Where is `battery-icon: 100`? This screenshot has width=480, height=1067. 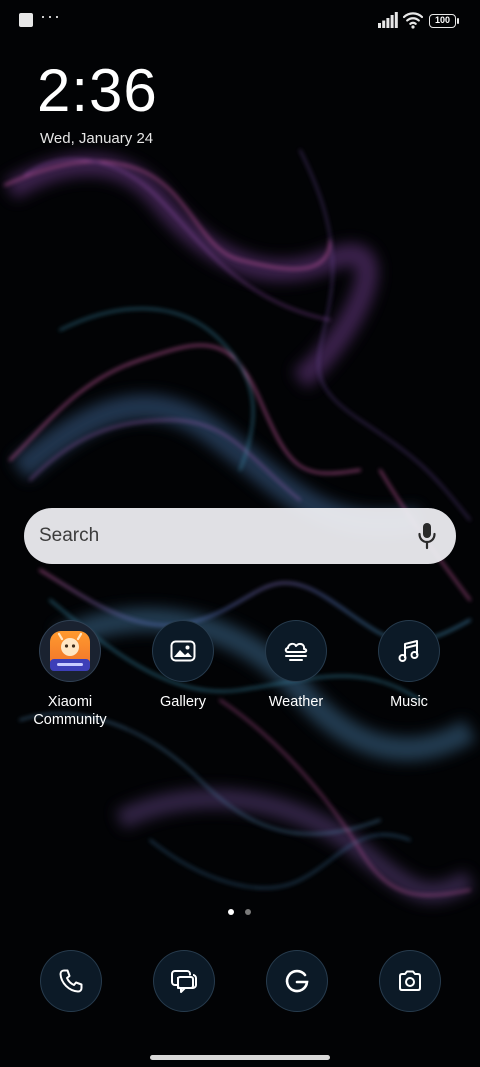 battery-icon: 100 is located at coordinates (444, 21).